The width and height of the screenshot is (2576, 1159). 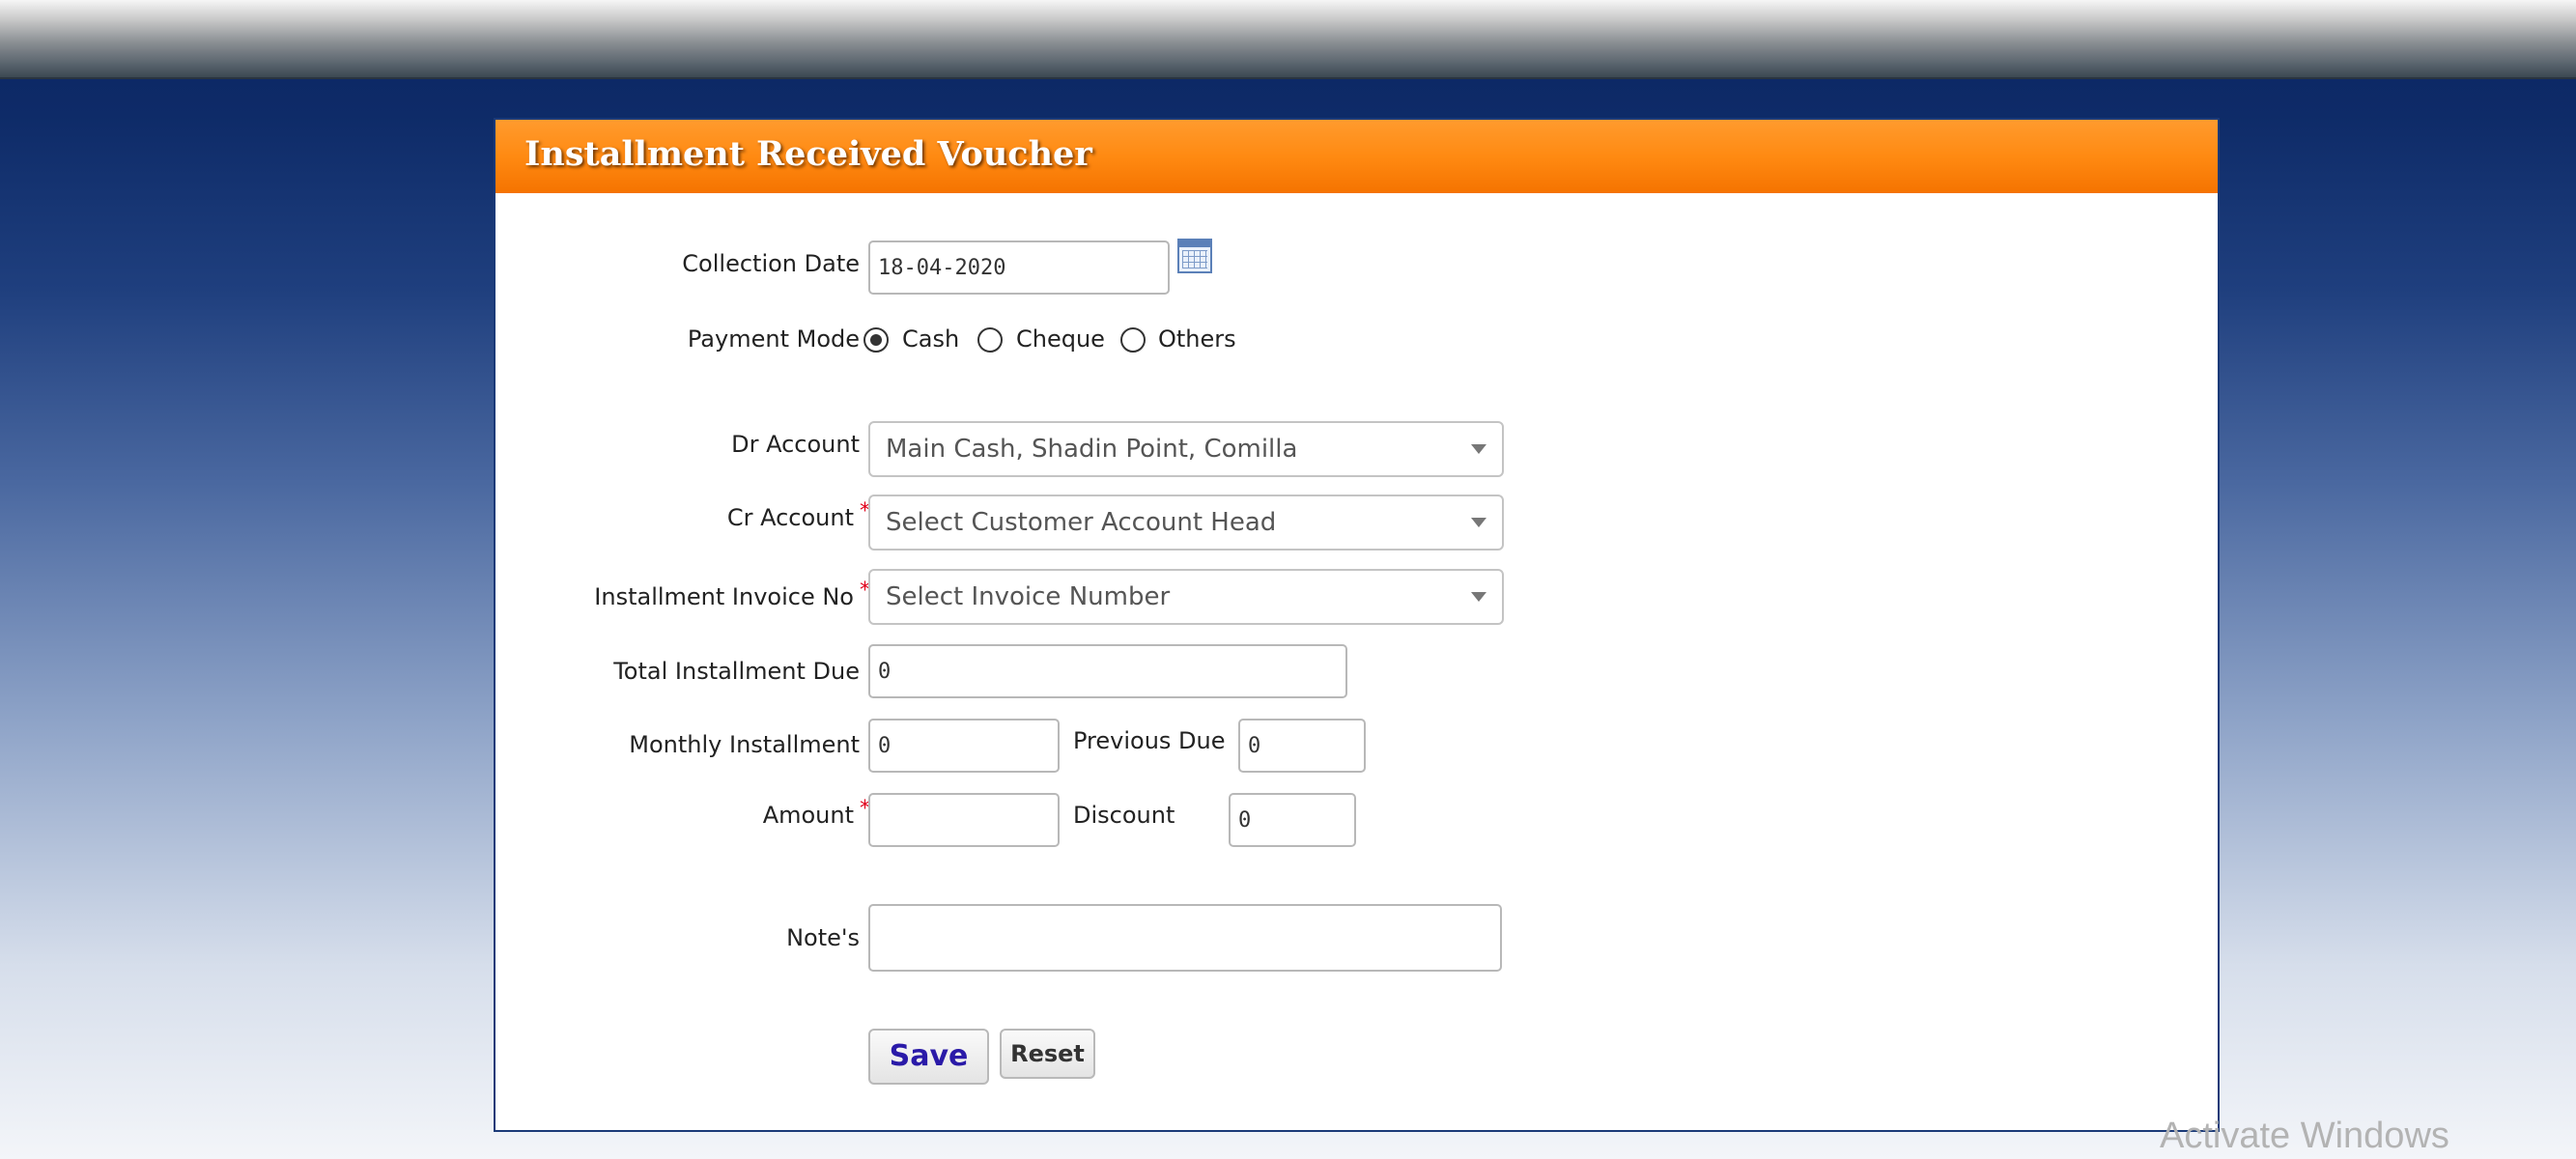 What do you see at coordinates (1028, 596) in the screenshot?
I see `invoice-placeholder: Select Invoice Number` at bounding box center [1028, 596].